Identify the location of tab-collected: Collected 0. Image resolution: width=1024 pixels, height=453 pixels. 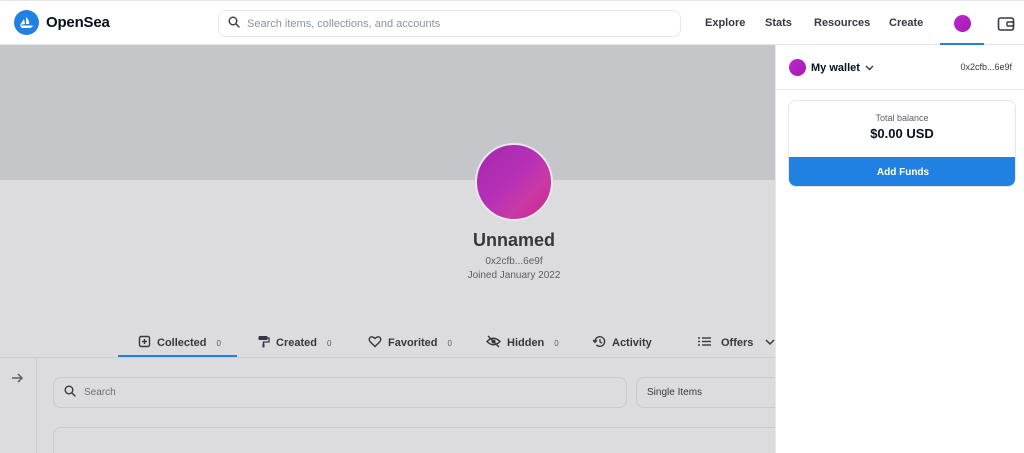
(179, 343).